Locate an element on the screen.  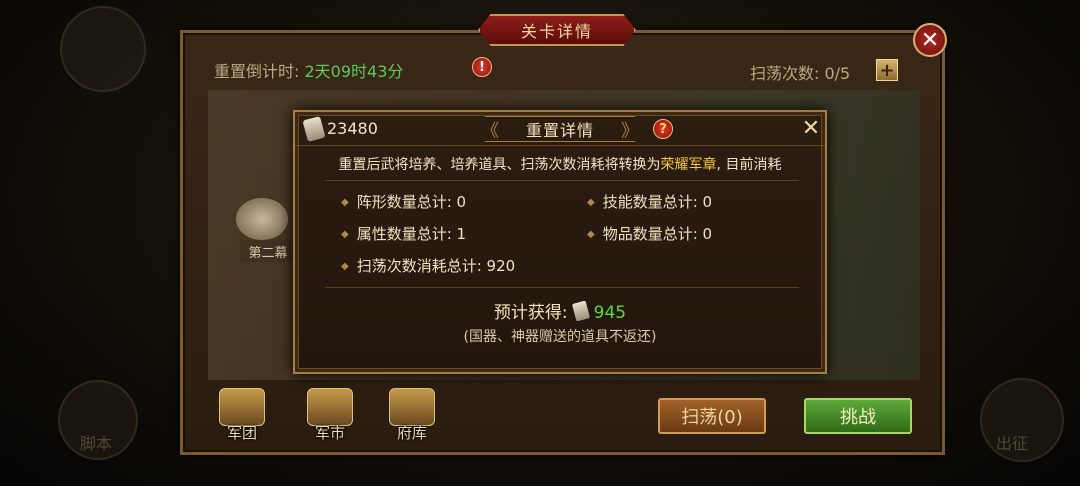
legion-label: 军团 is located at coordinates (241, 433).